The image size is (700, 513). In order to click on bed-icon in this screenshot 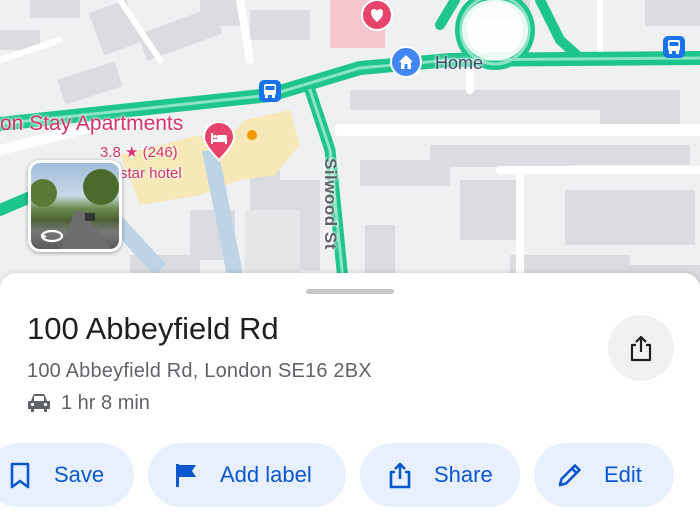, I will do `click(219, 141)`.